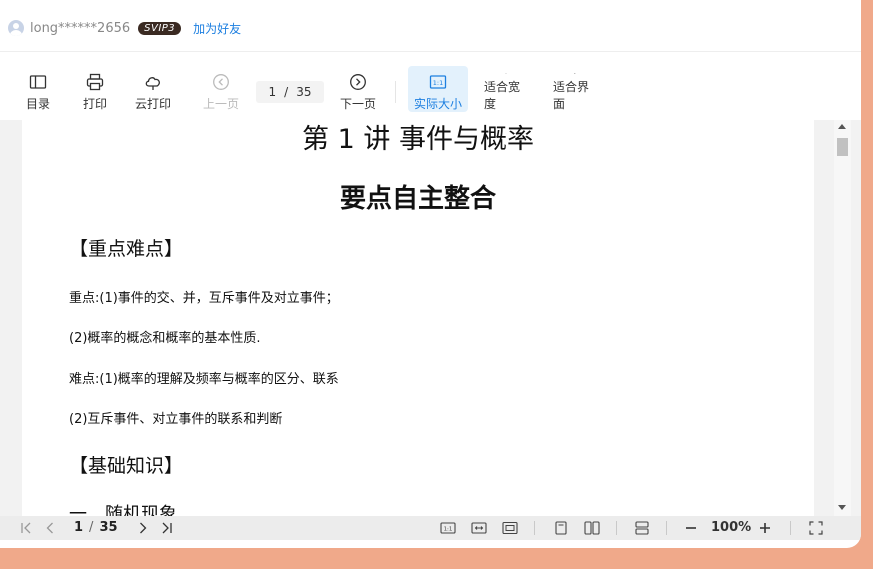 Image resolution: width=873 pixels, height=569 pixels. I want to click on next-page-button: 下一页, so click(358, 89).